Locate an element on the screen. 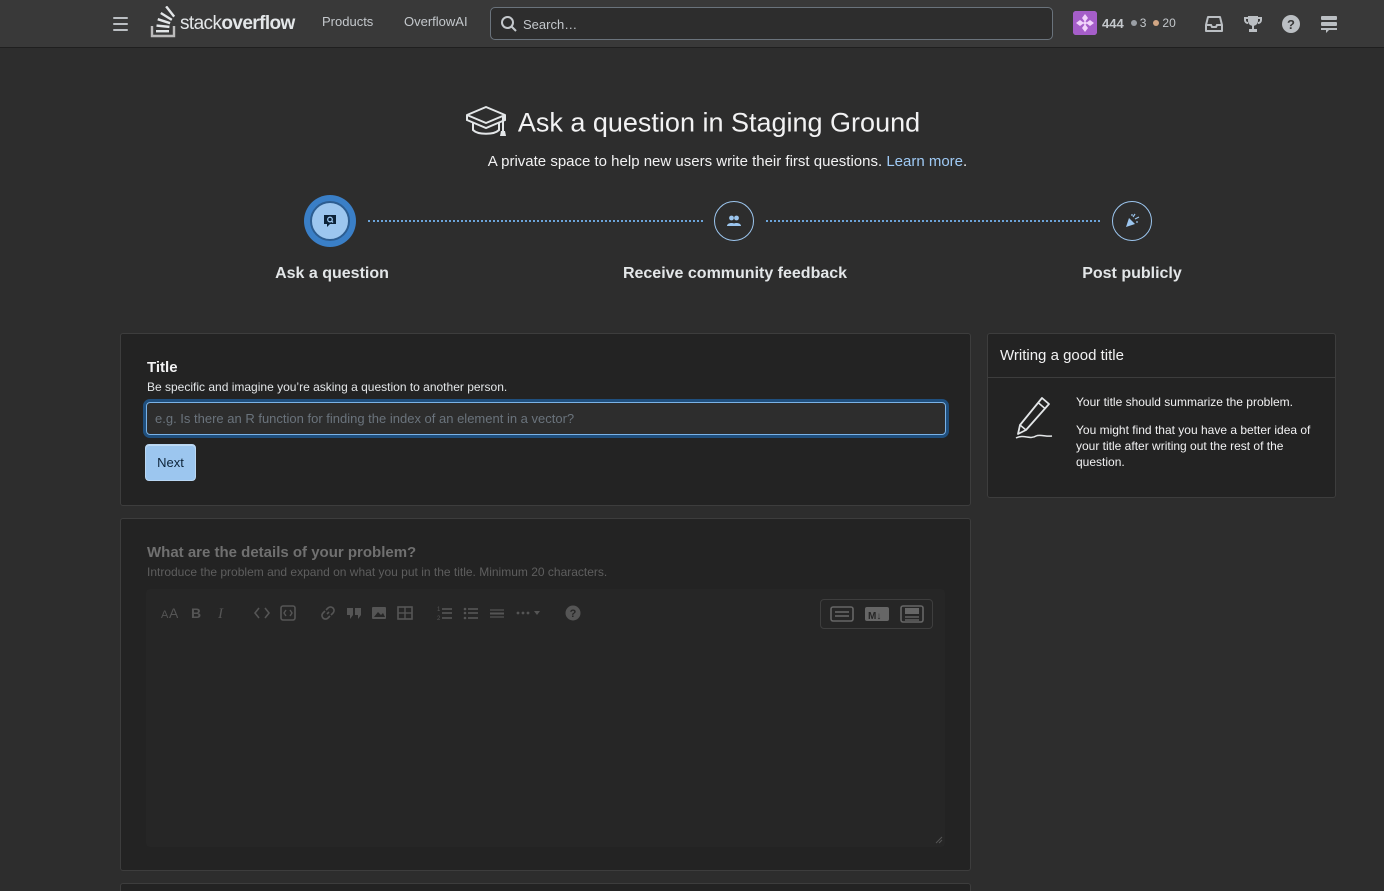  markdown-mode-icon: M↓ is located at coordinates (877, 614).